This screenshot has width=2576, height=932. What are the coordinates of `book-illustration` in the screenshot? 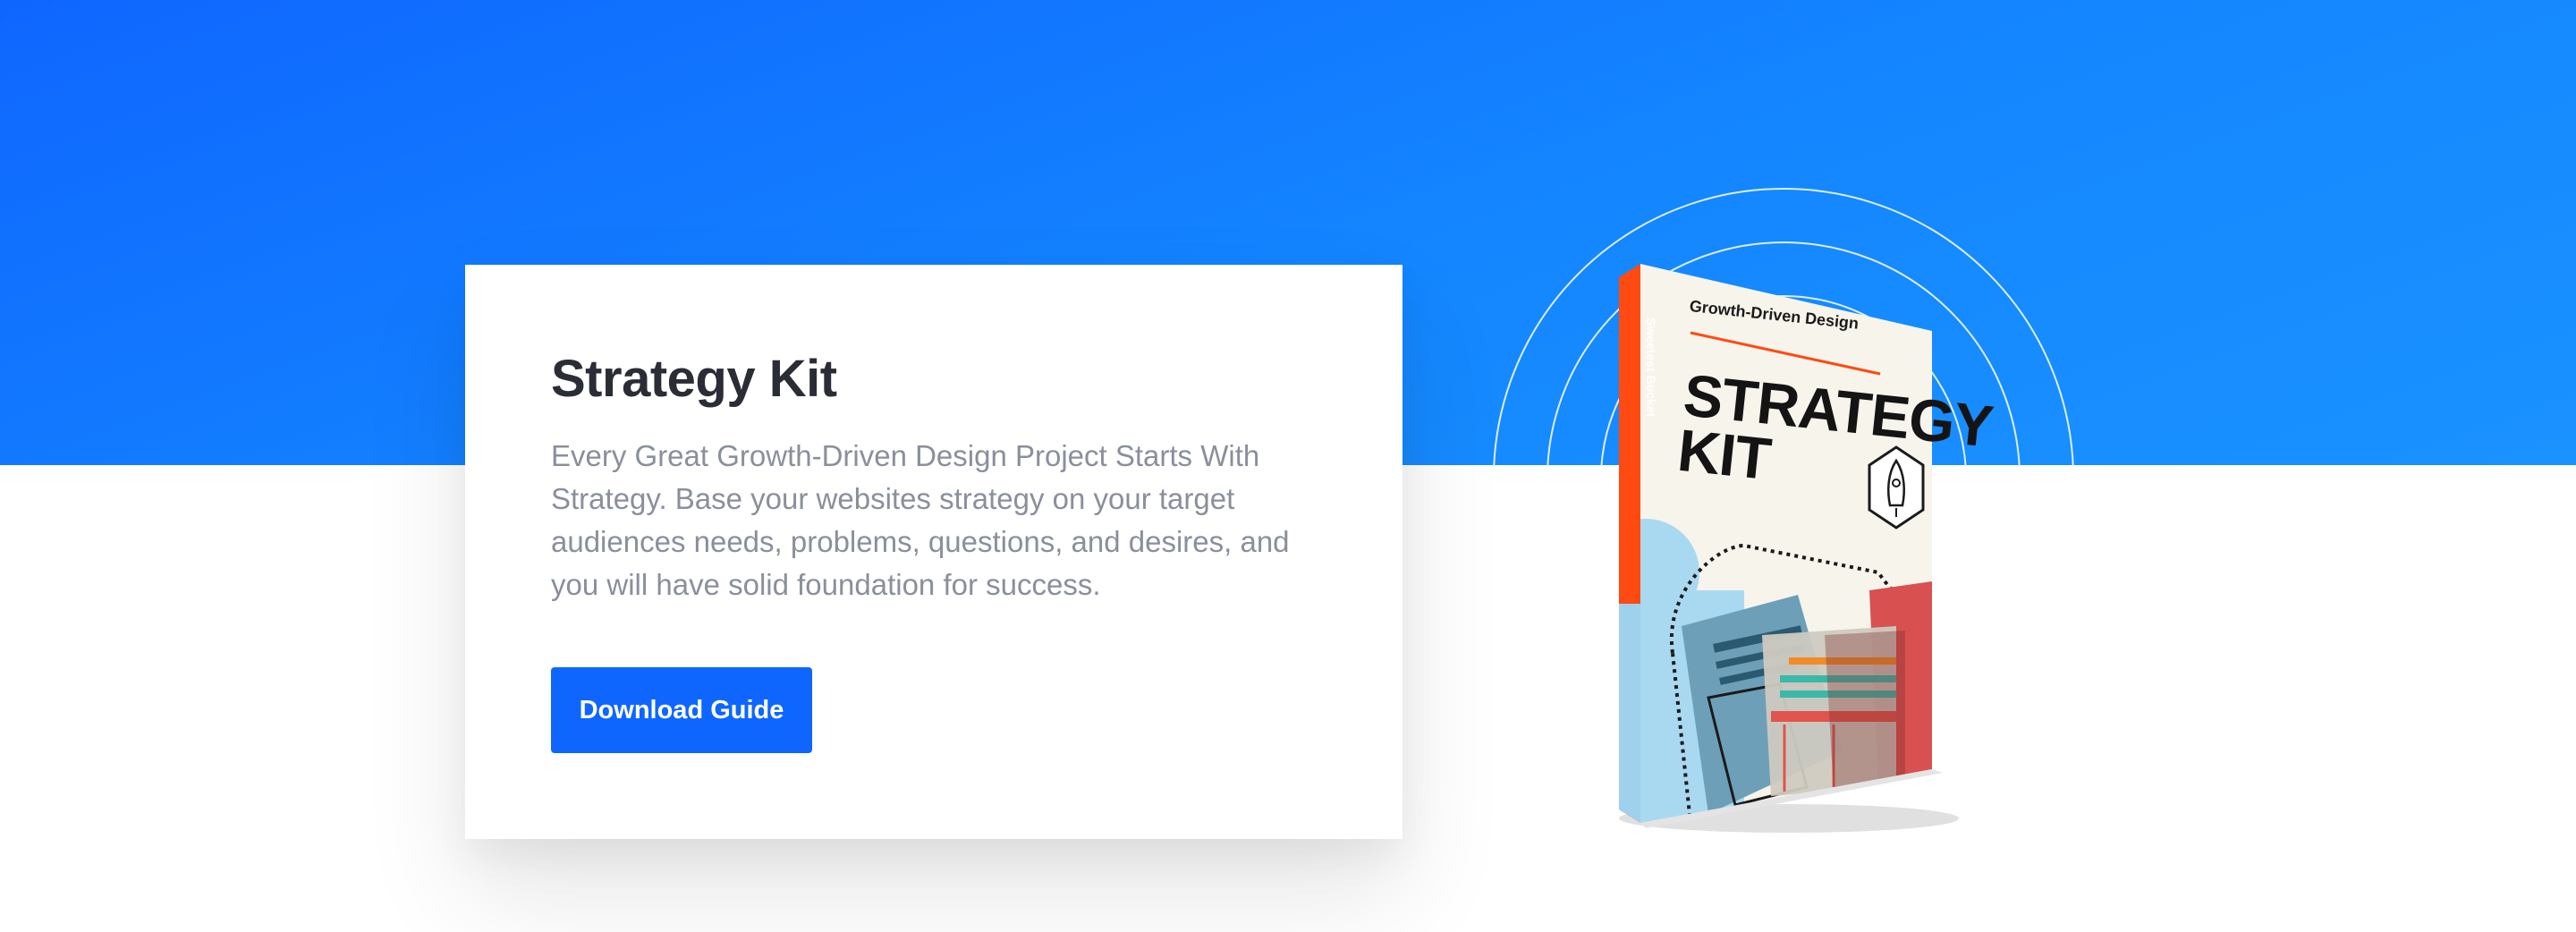 It's located at (1789, 548).